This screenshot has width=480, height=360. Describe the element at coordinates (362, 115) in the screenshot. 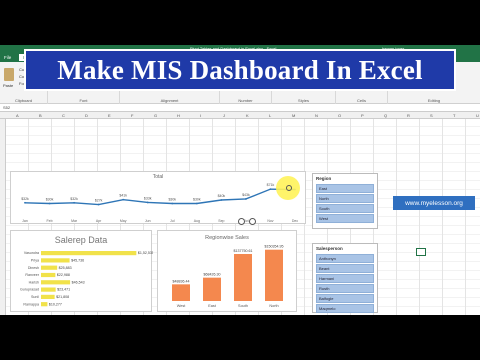

I see `column-header: P` at that location.